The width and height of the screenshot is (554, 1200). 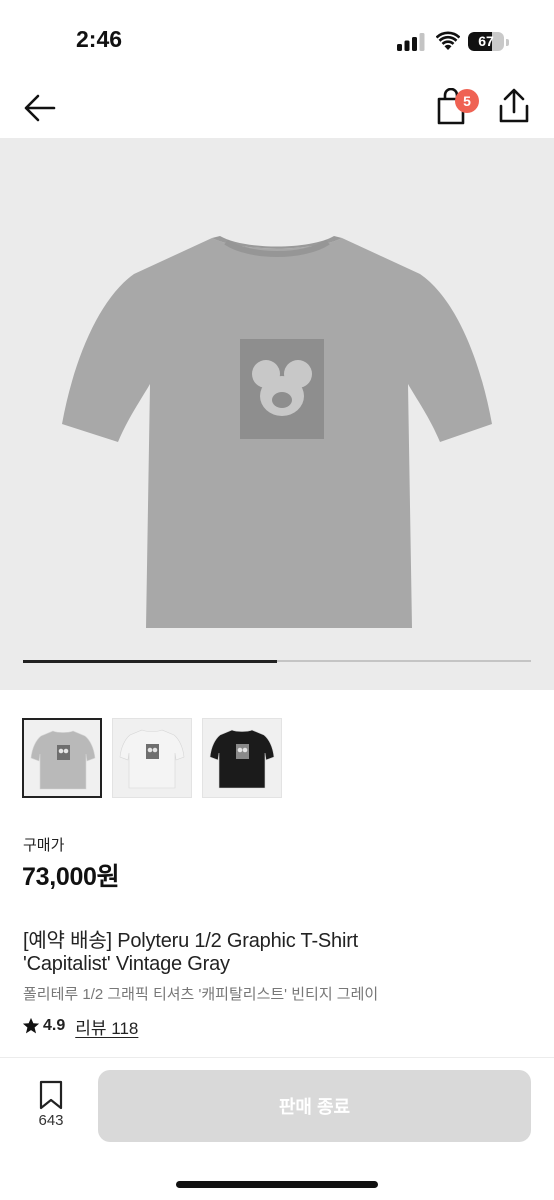 I want to click on home-indicator, so click(x=277, y=1184).